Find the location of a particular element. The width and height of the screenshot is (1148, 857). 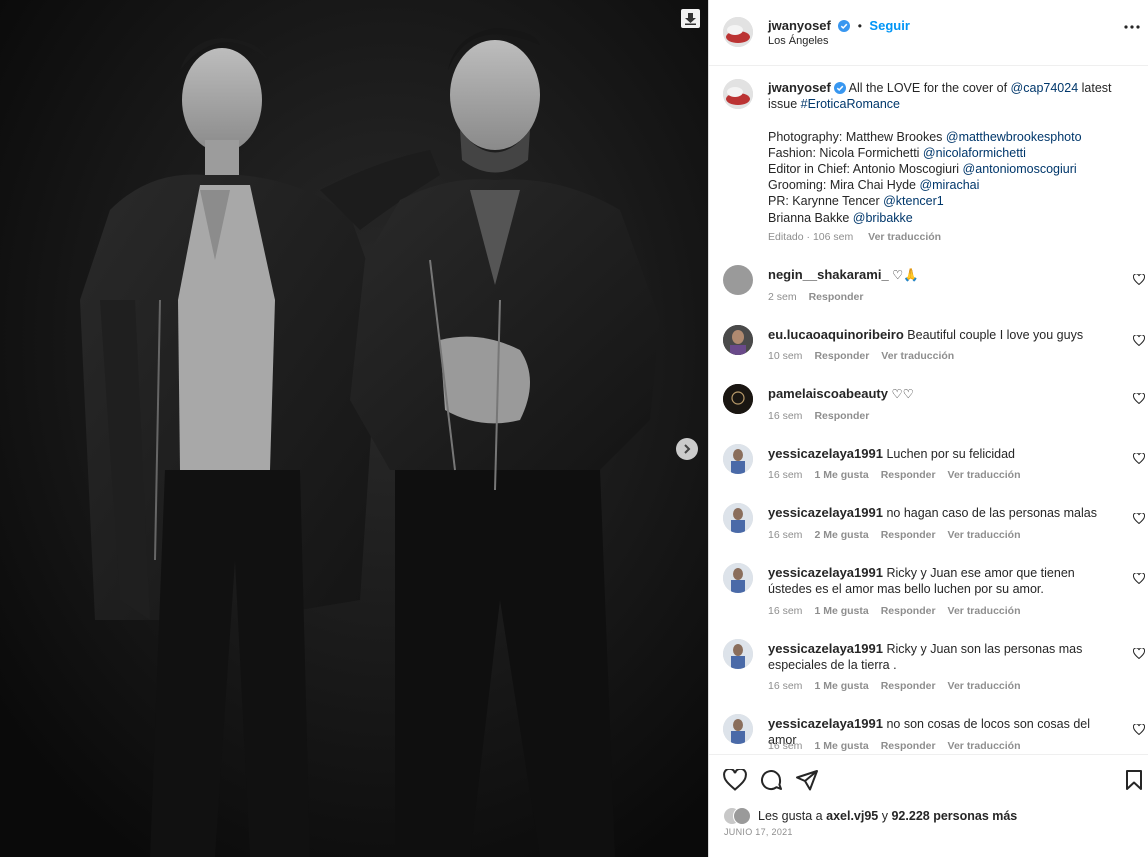

likes-middle: y is located at coordinates (884, 816).